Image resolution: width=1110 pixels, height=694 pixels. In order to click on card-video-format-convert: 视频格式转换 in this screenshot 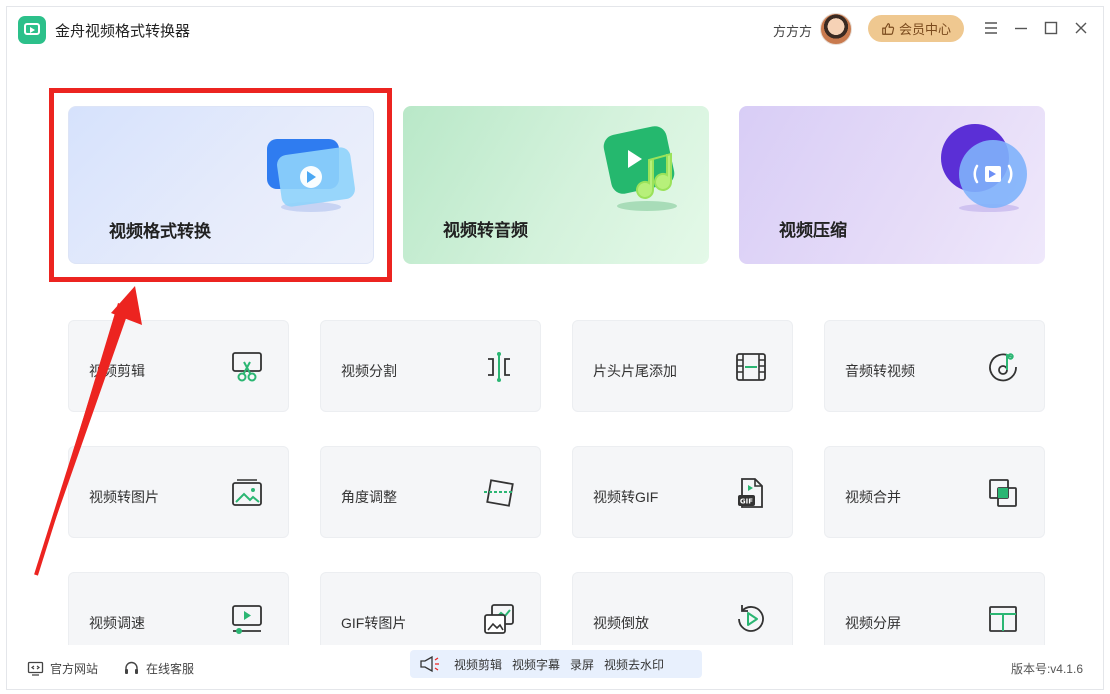, I will do `click(221, 185)`.